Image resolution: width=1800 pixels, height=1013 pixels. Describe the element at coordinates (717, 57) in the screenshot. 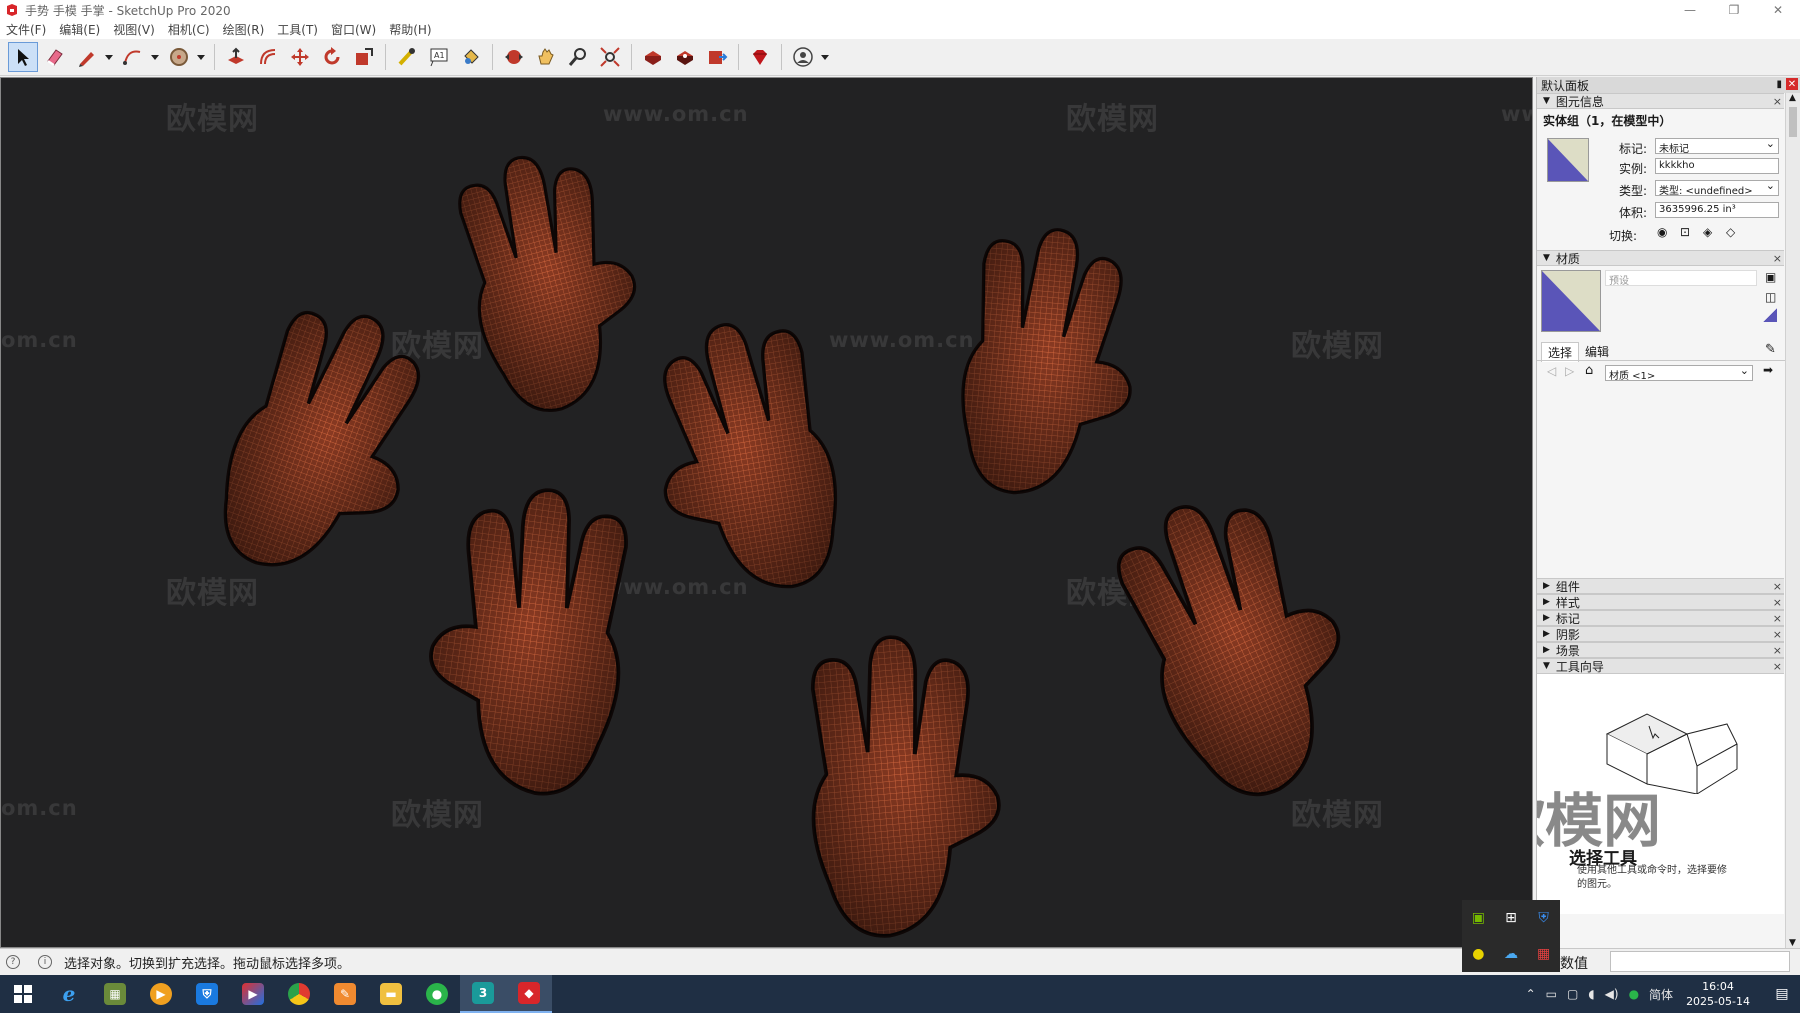

I see `send-to-layout-button` at that location.